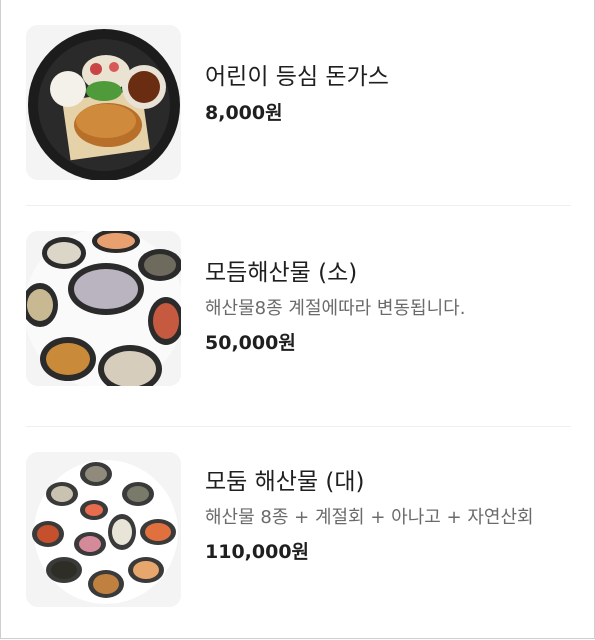  Describe the element at coordinates (244, 113) in the screenshot. I see `menu-item-price: 8,000원` at that location.